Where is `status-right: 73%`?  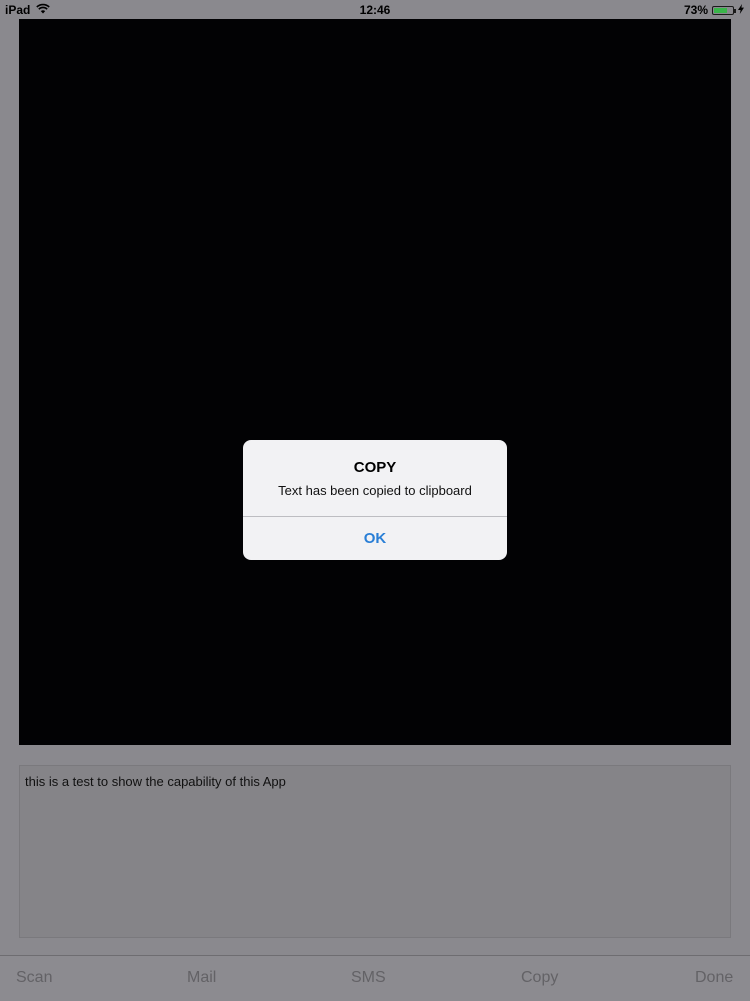
status-right: 73% is located at coordinates (714, 10).